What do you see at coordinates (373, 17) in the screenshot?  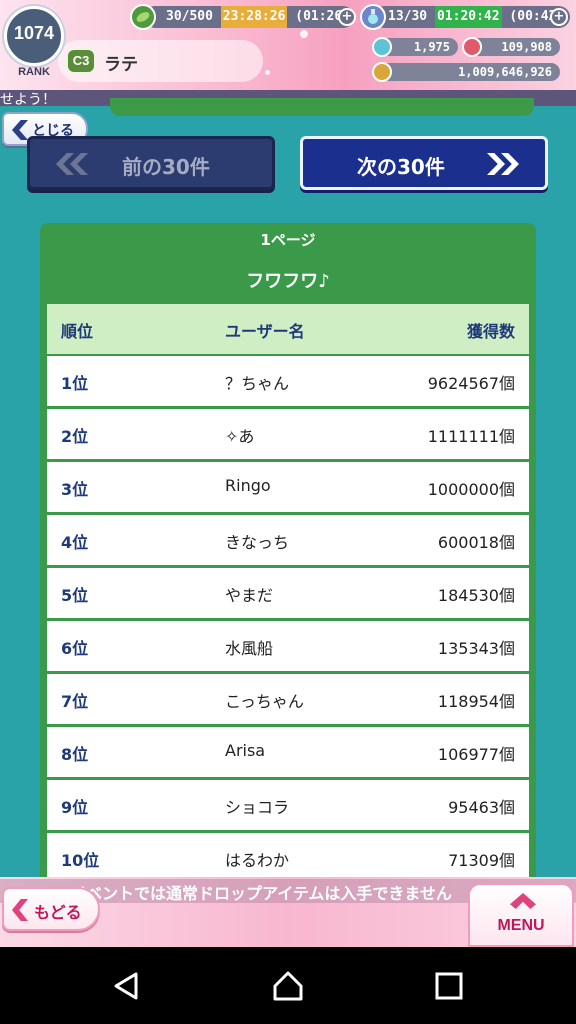 I see `potion-icon` at bounding box center [373, 17].